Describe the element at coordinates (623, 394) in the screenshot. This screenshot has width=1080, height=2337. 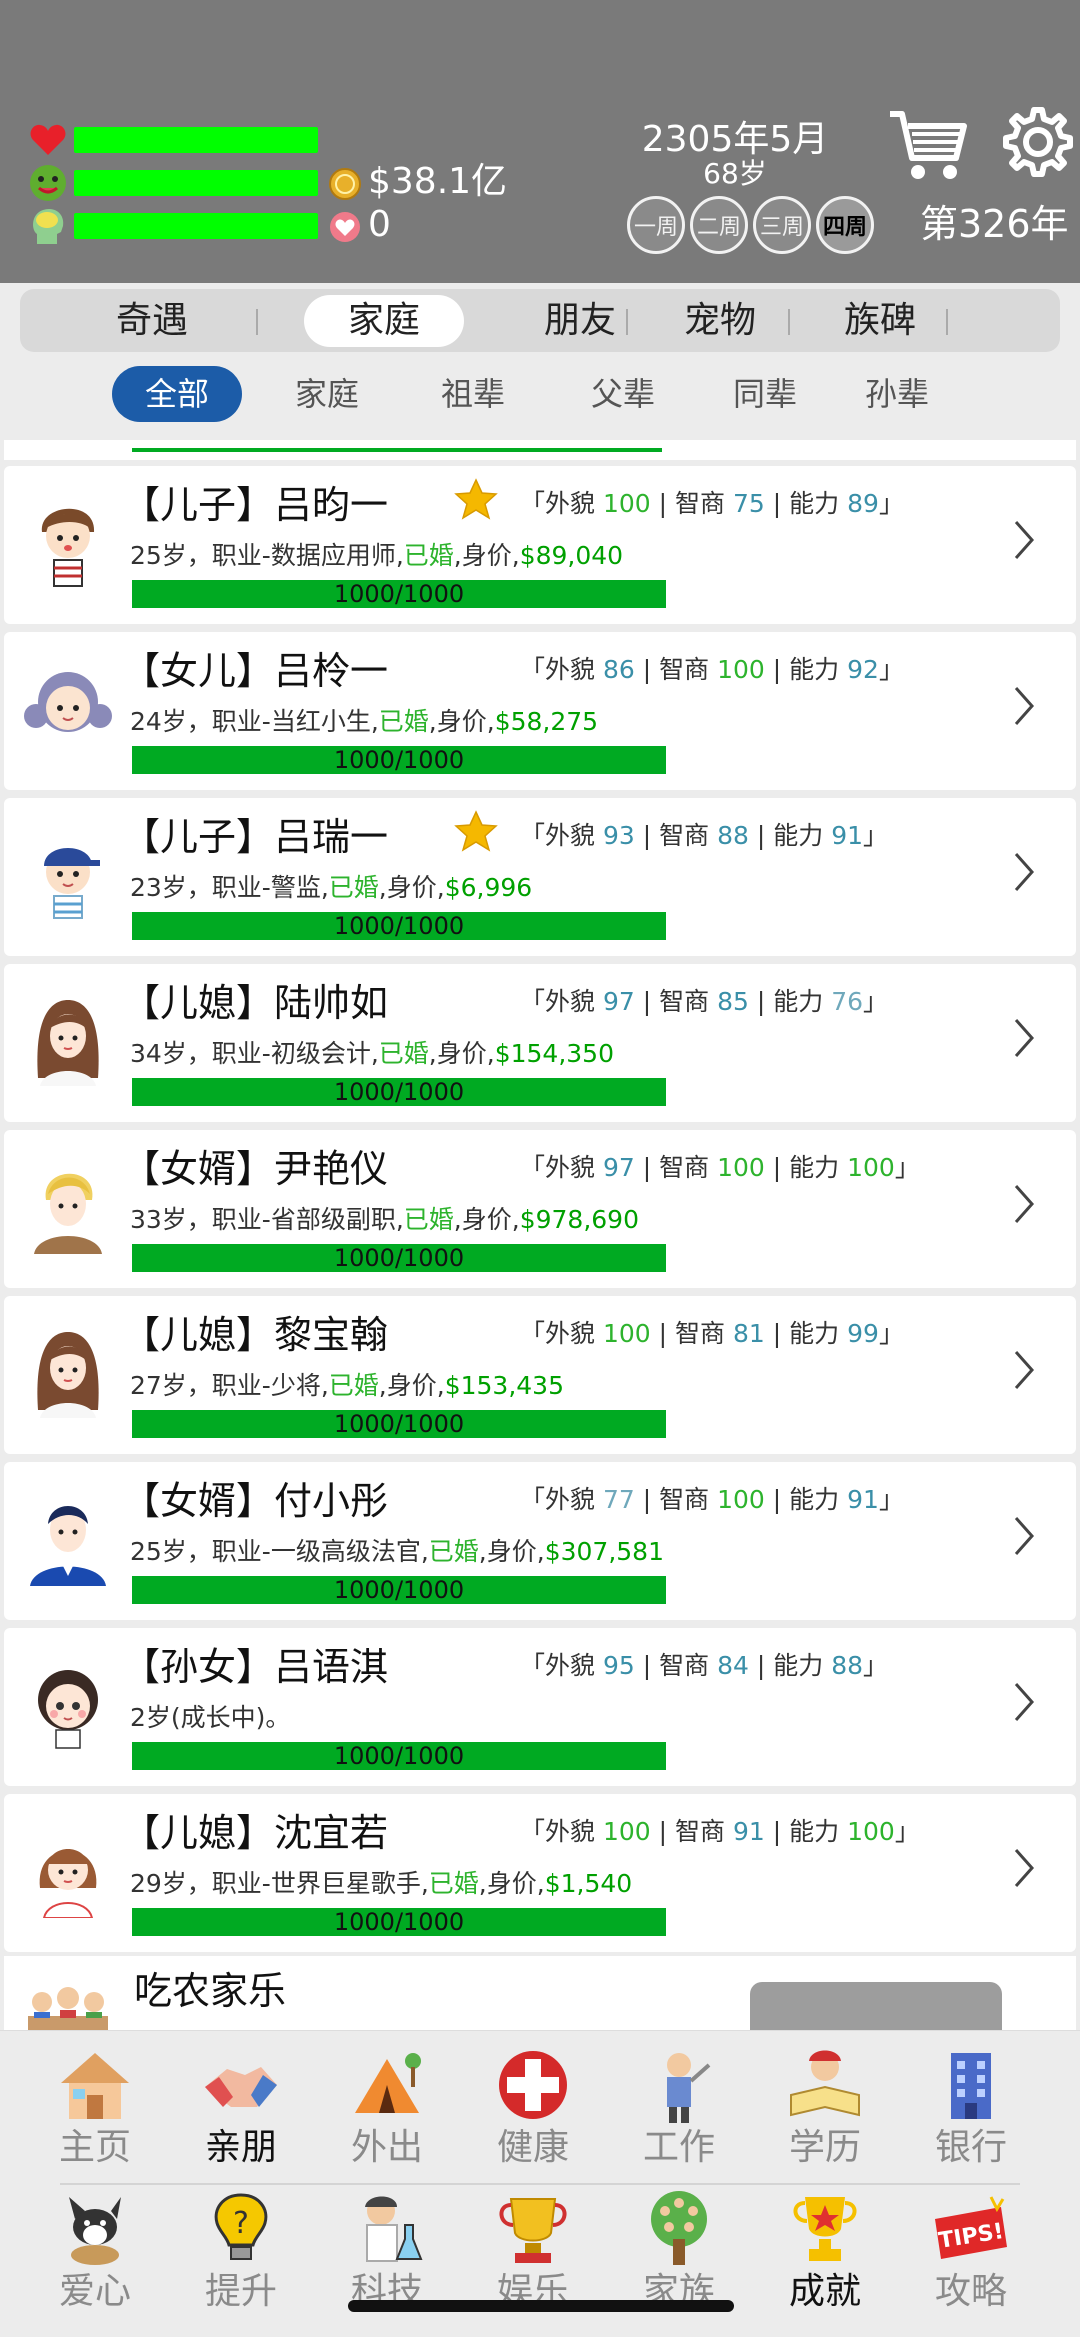
I see `filter-parents: 父辈` at that location.